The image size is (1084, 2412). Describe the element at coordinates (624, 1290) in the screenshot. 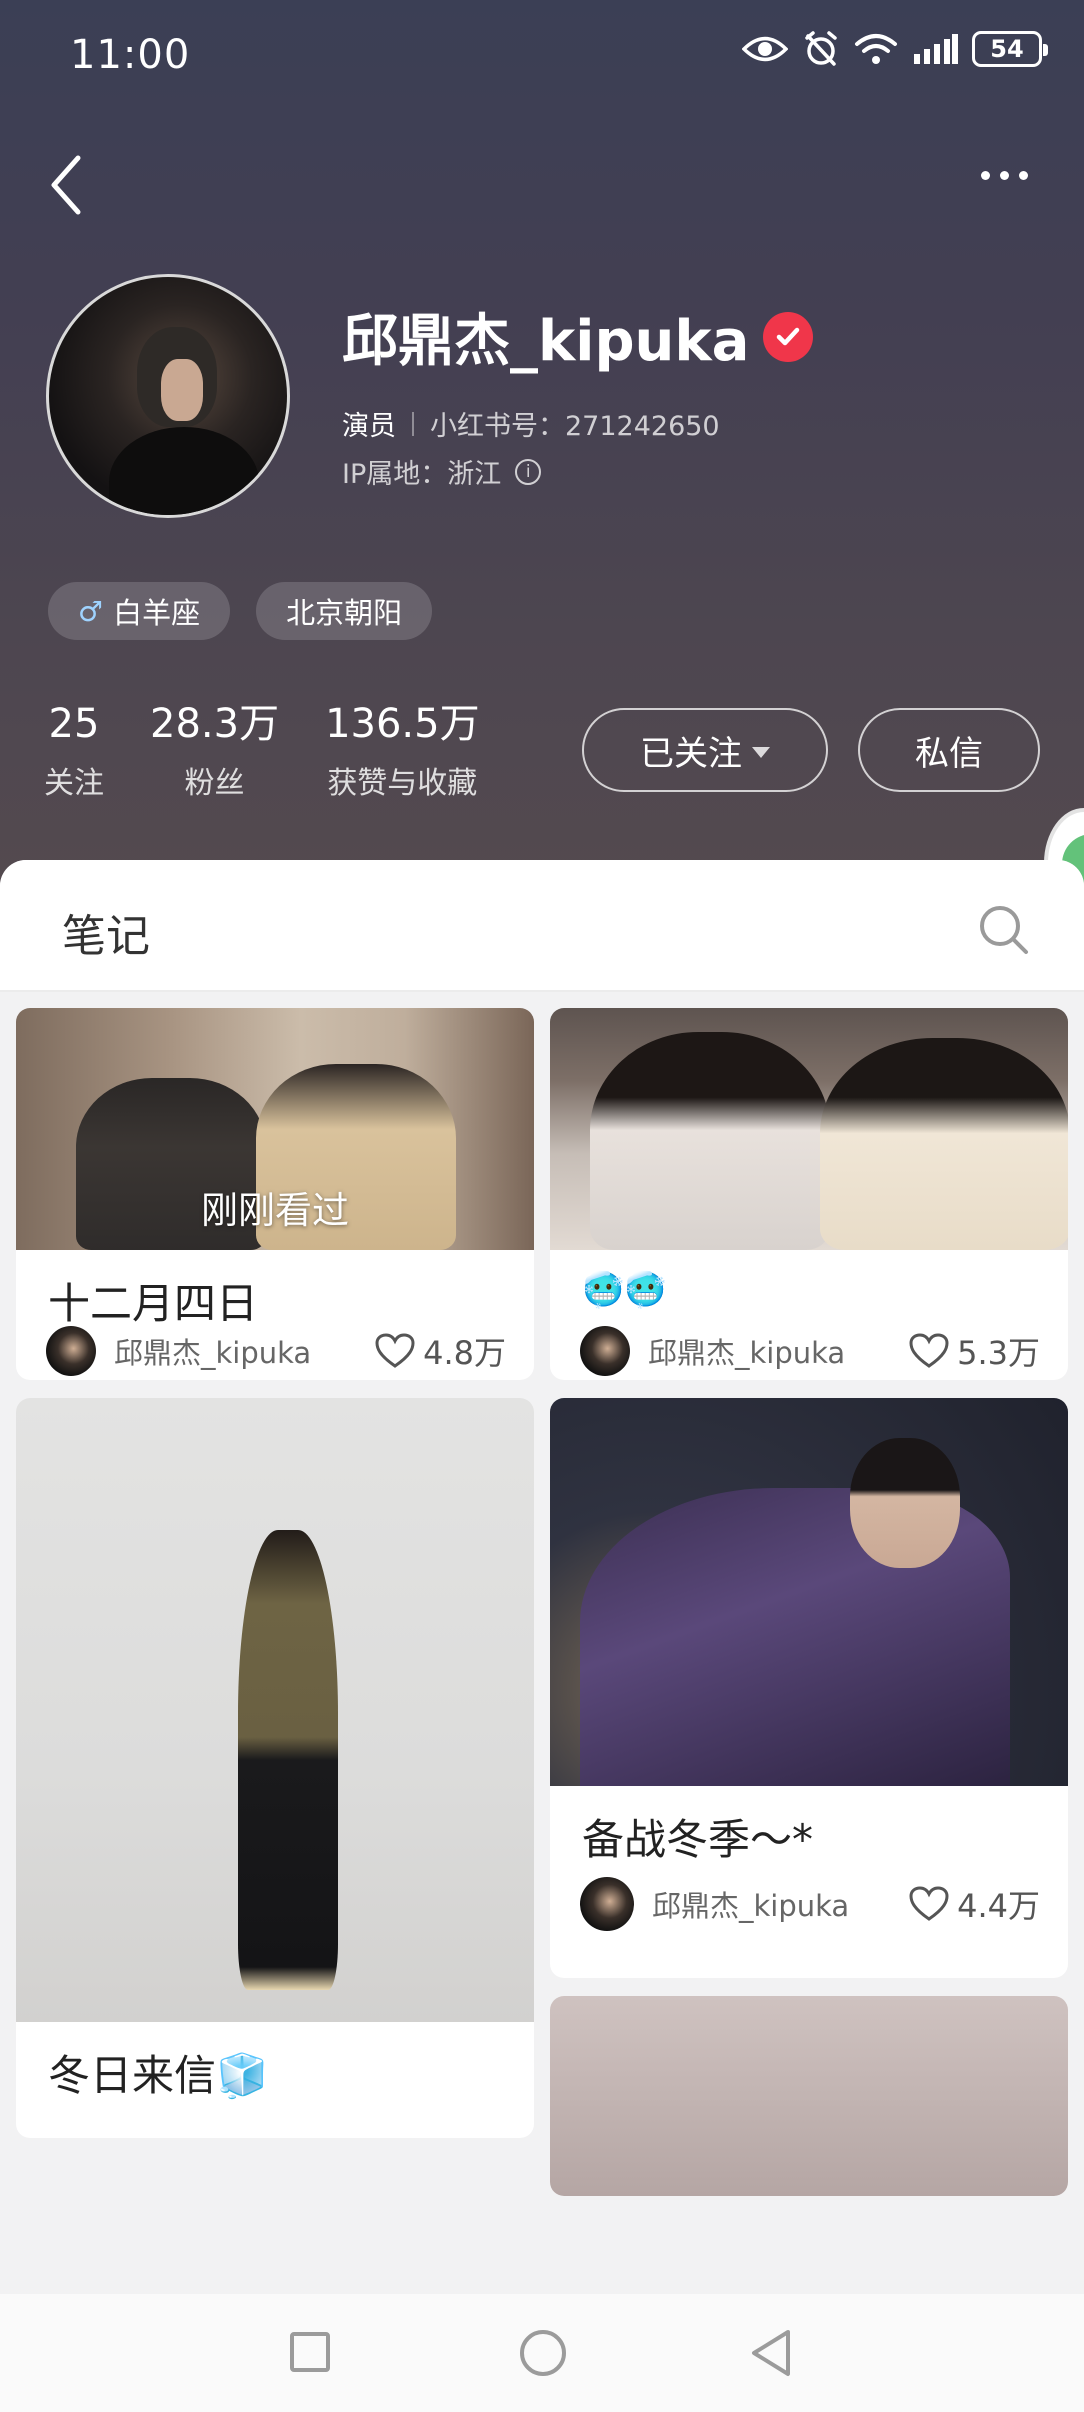

I see `note-title: 🥶🥶` at that location.